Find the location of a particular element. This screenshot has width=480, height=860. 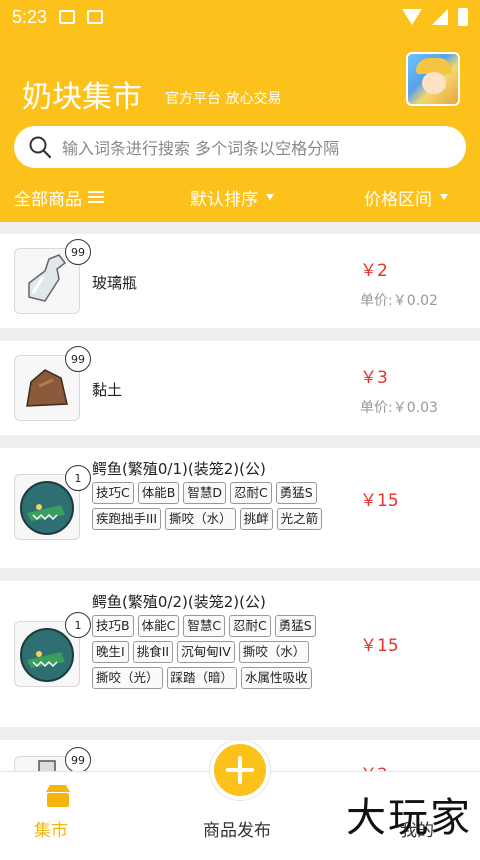

watermark: 大玩家 is located at coordinates (409, 818).